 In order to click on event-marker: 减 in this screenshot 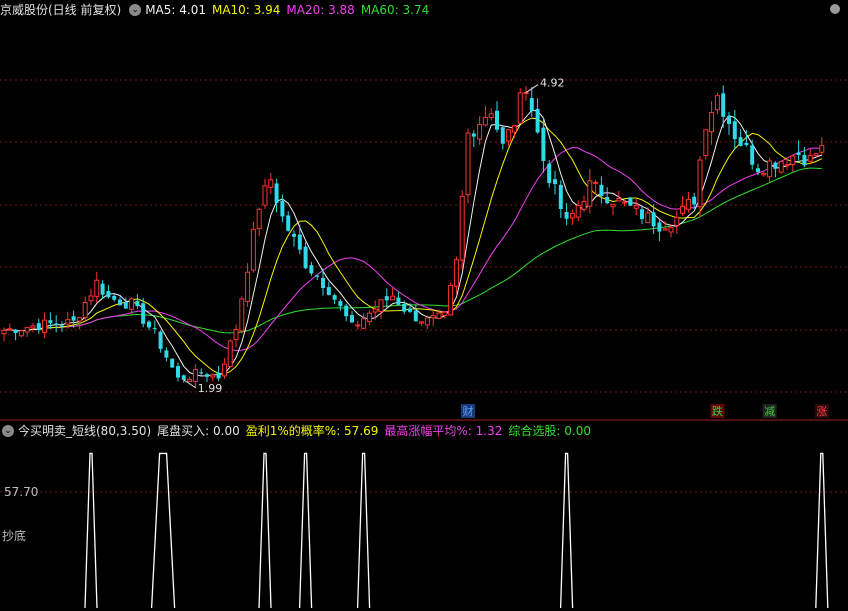, I will do `click(769, 411)`.